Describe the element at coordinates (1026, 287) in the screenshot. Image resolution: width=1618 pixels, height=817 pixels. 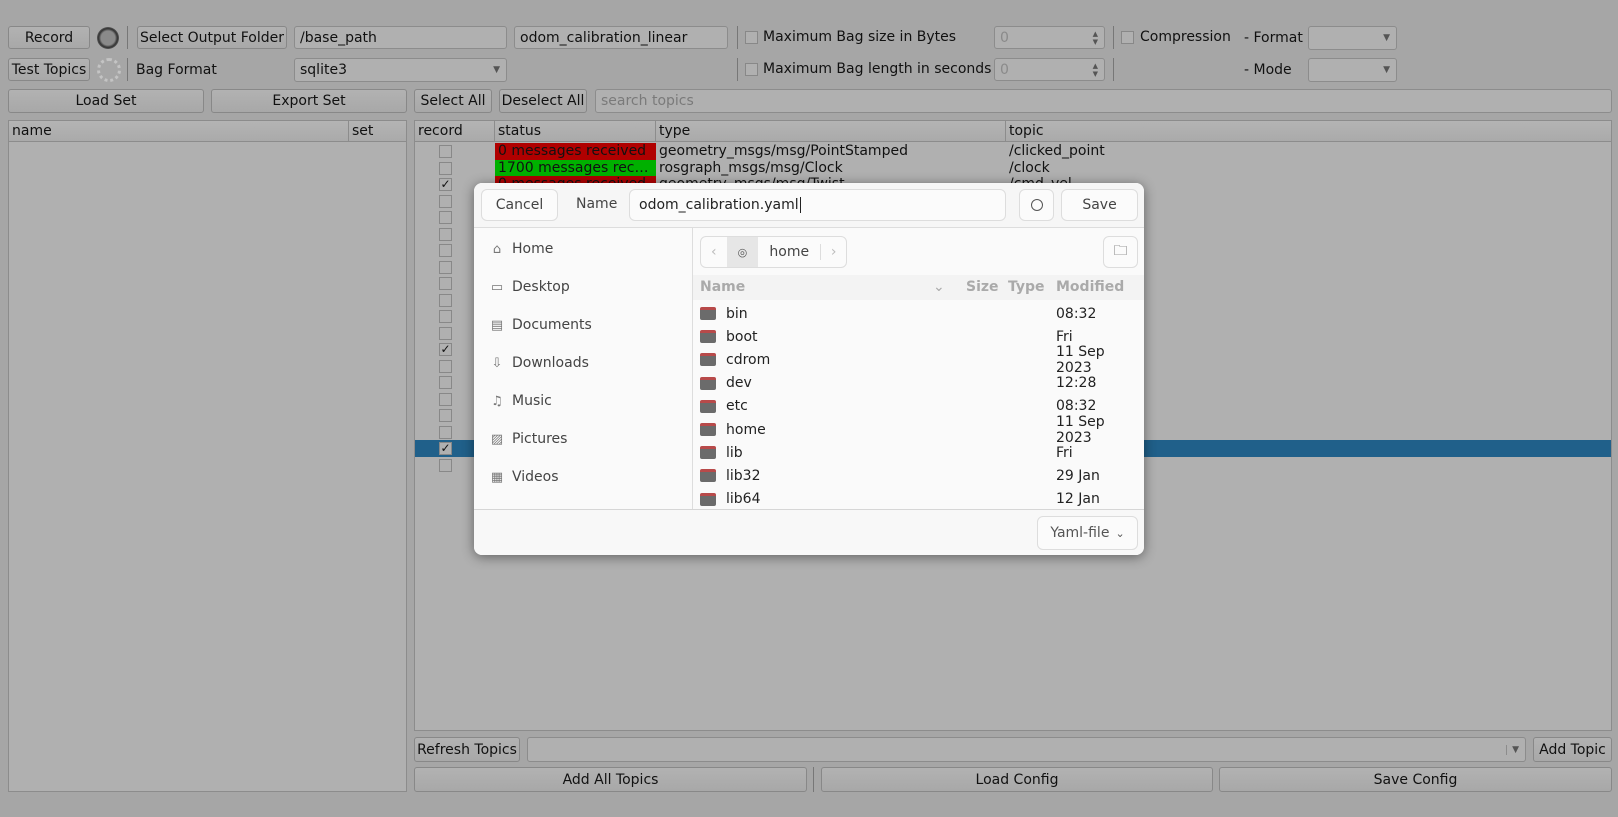
I see `column-type: Type` at that location.